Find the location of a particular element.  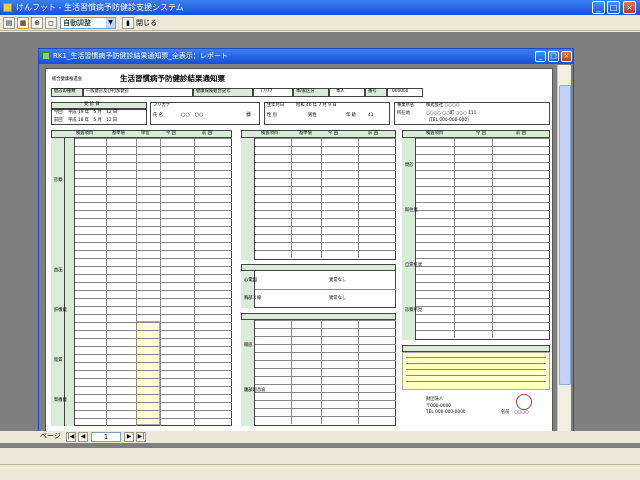

page-number-input: 1 is located at coordinates (106, 437).